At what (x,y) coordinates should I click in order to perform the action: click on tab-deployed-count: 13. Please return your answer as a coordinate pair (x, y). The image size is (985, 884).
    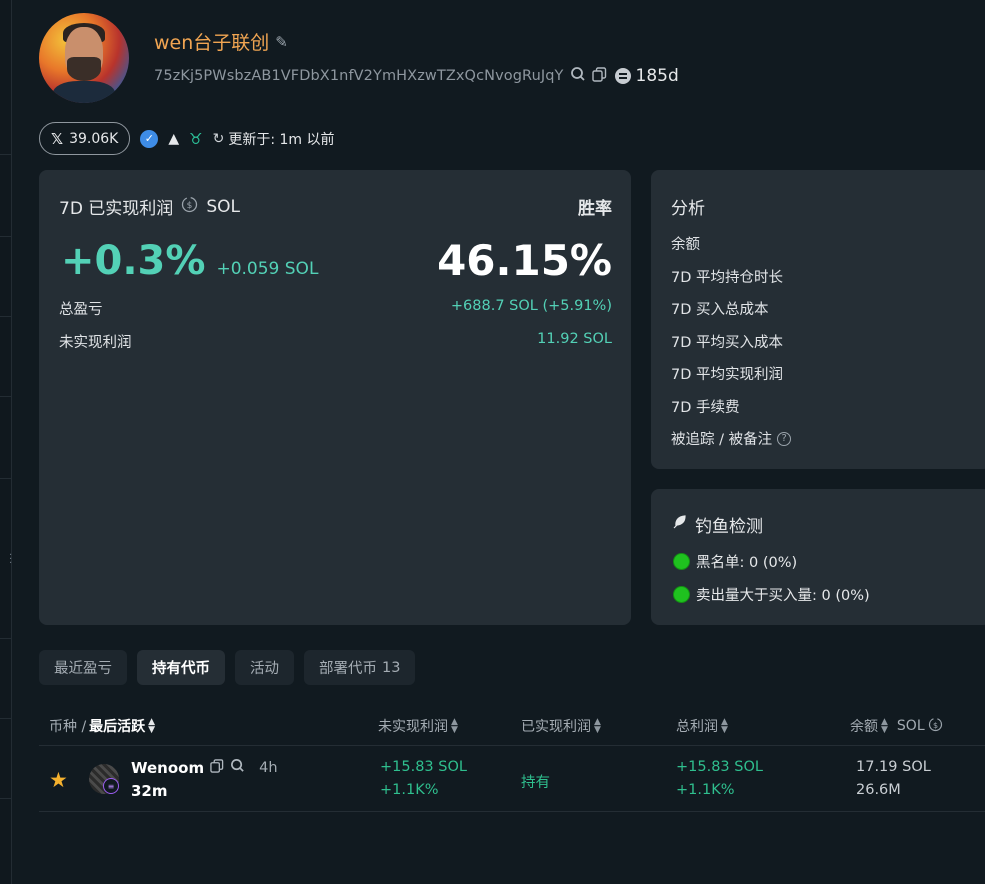
    Looking at the image, I should click on (391, 667).